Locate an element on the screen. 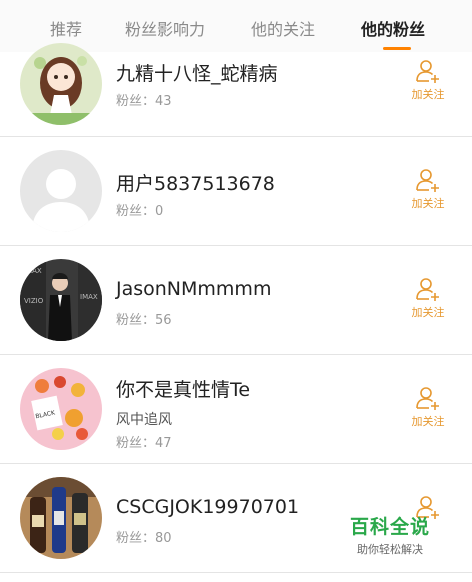  user-name: JasonNMmmmm is located at coordinates (193, 289).